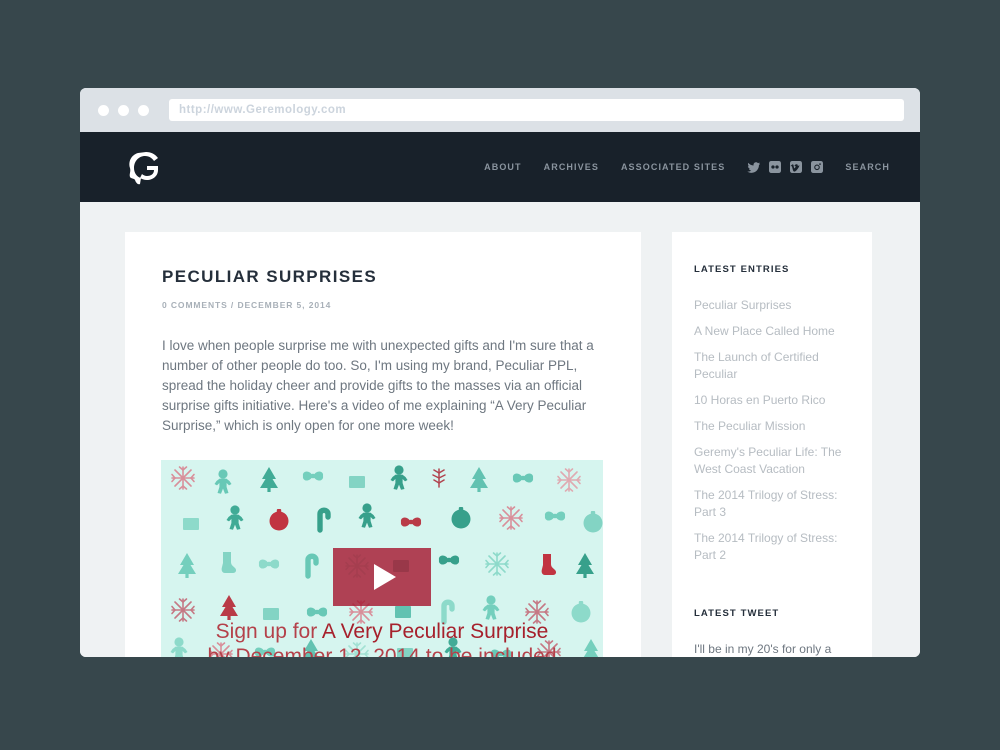  I want to click on url-text: http://www.Geremology.com, so click(263, 110).